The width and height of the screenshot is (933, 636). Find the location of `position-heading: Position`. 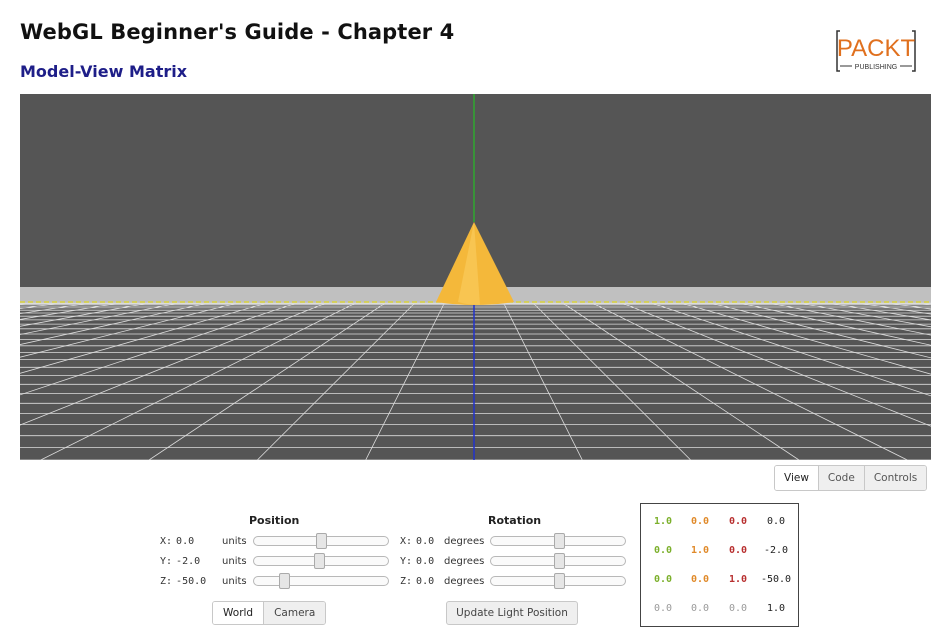

position-heading: Position is located at coordinates (274, 520).